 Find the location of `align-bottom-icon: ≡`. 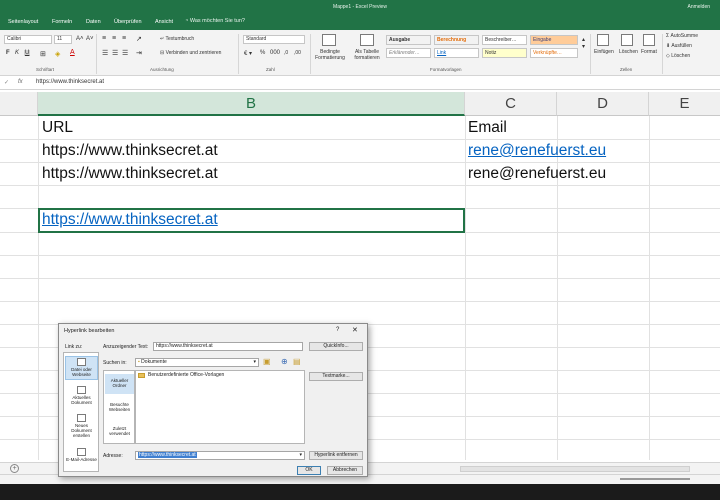

align-bottom-icon: ≡ is located at coordinates (124, 38).